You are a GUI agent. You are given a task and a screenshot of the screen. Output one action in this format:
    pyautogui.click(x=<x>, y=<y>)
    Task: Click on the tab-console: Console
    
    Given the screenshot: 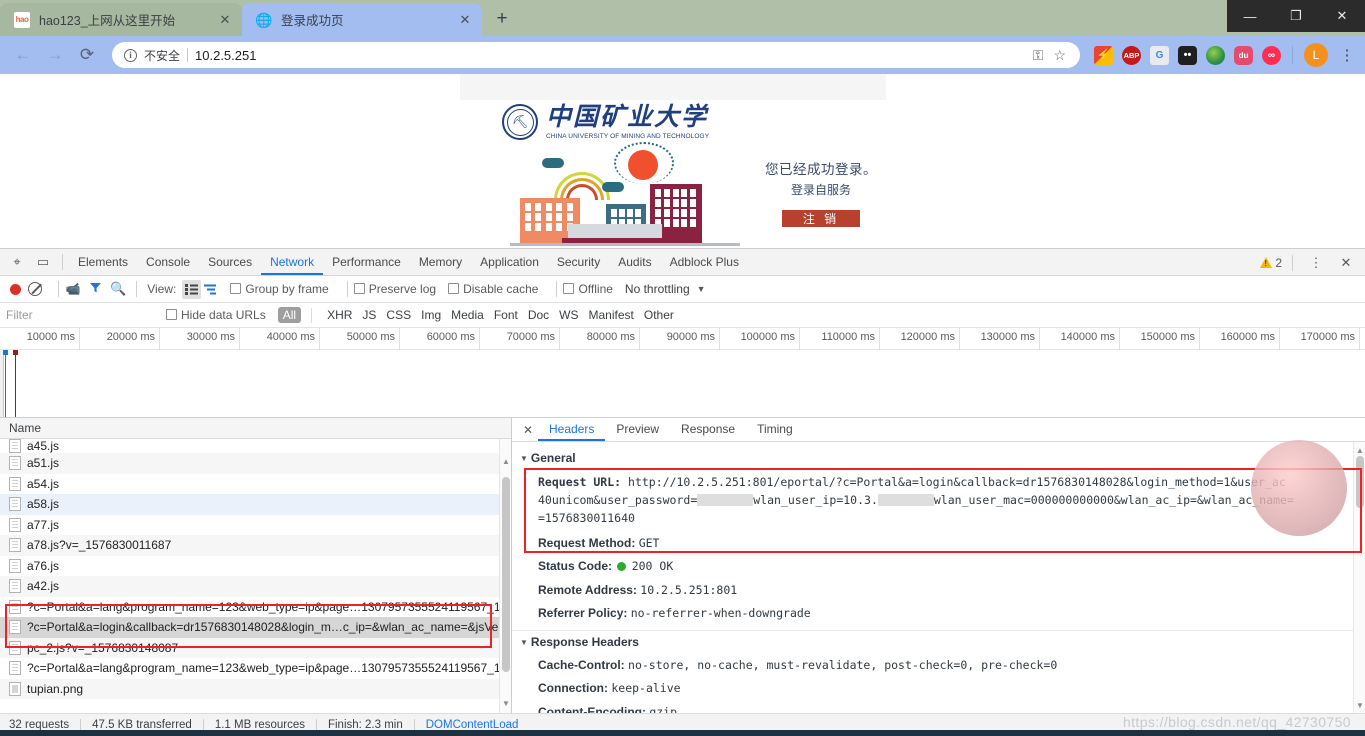 What is the action you would take?
    pyautogui.click(x=168, y=262)
    